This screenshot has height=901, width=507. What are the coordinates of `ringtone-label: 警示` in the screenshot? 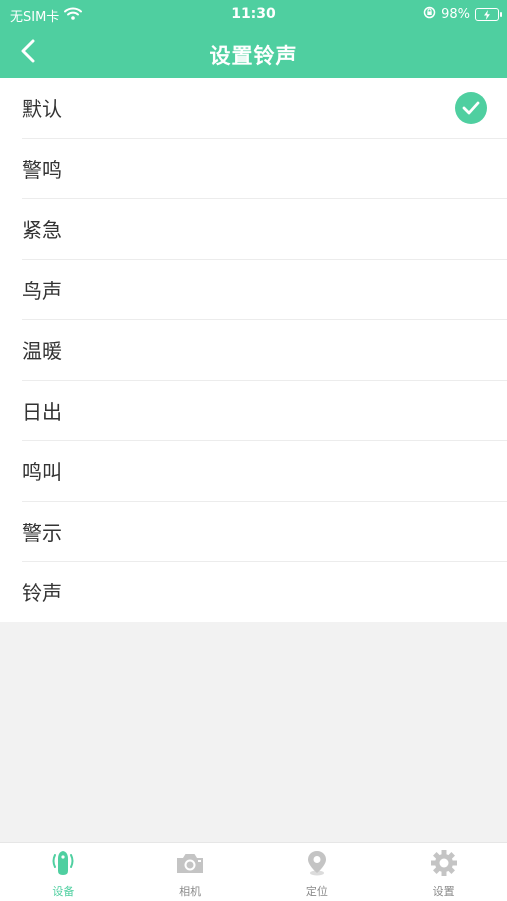 It's located at (42, 532).